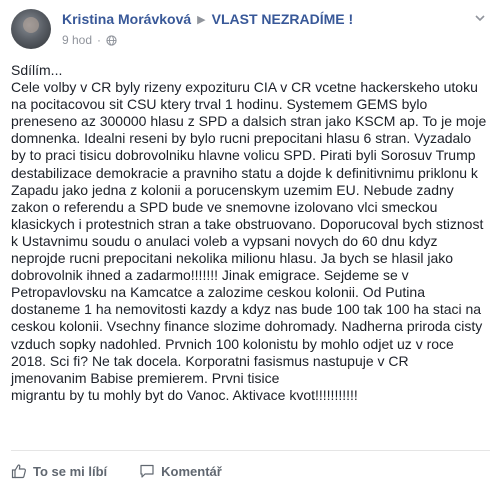 The height and width of the screenshot is (493, 501). Describe the element at coordinates (201, 20) in the screenshot. I see `right-triangle-icon: ▶` at that location.